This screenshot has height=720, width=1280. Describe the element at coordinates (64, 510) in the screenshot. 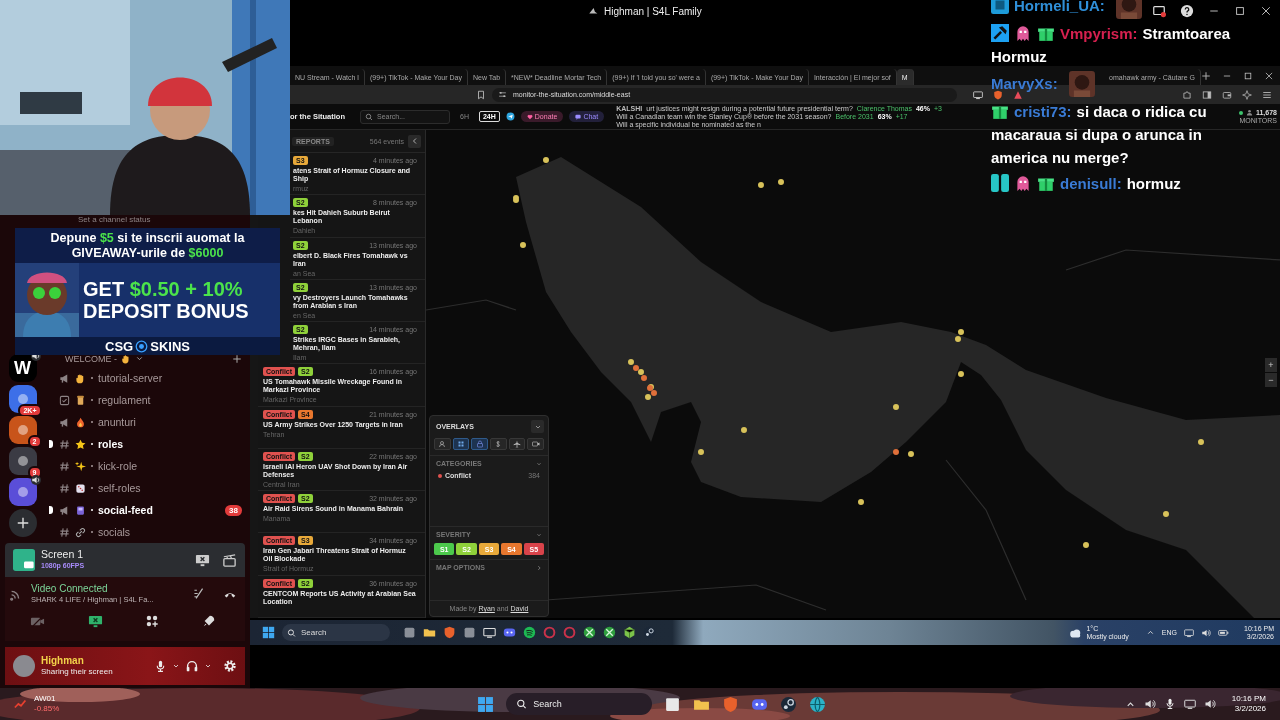

I see `megaphone-icon` at that location.